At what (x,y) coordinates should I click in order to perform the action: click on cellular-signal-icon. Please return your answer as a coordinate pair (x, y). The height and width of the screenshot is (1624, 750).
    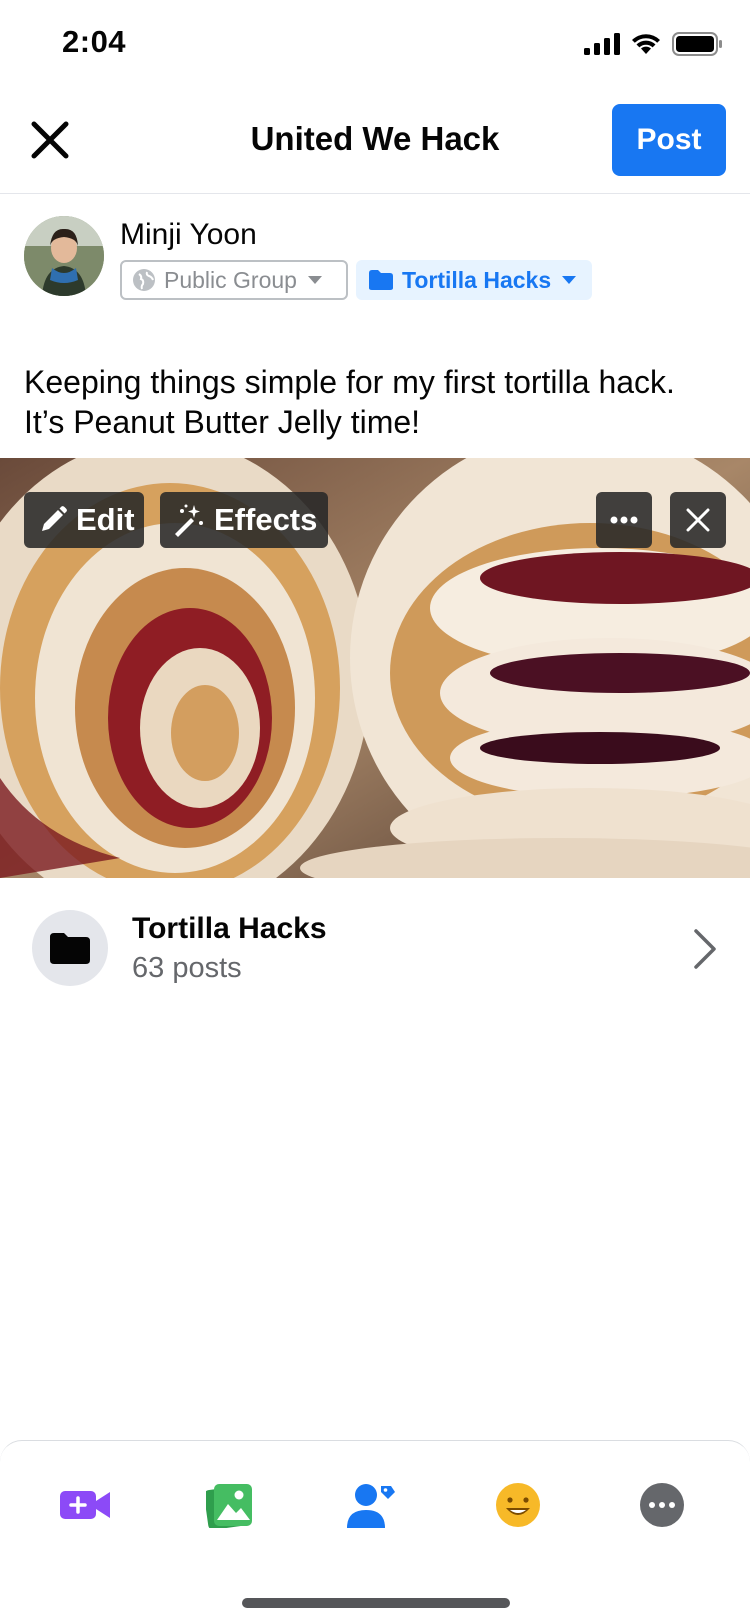
    Looking at the image, I should click on (602, 44).